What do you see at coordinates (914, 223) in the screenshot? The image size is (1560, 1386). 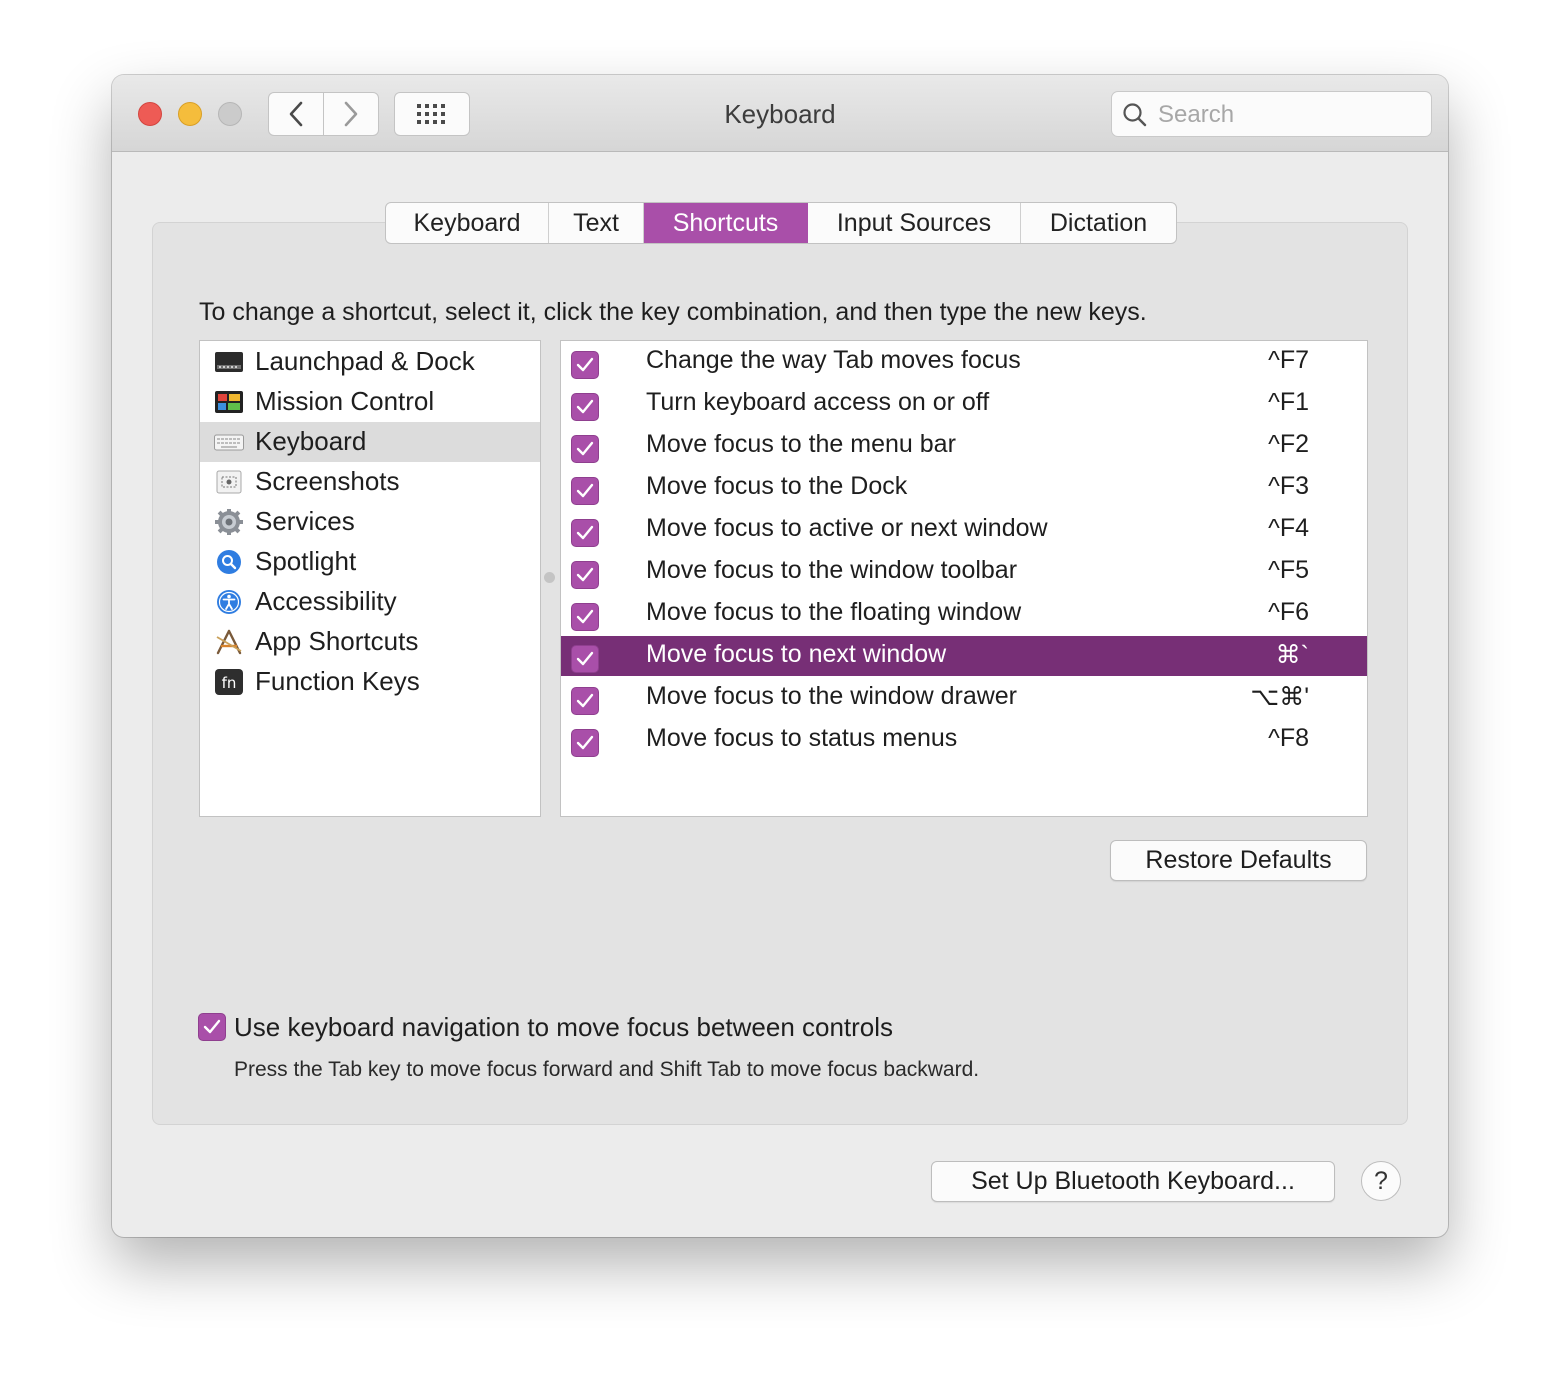 I see `tab-input-sources: Input Sources` at bounding box center [914, 223].